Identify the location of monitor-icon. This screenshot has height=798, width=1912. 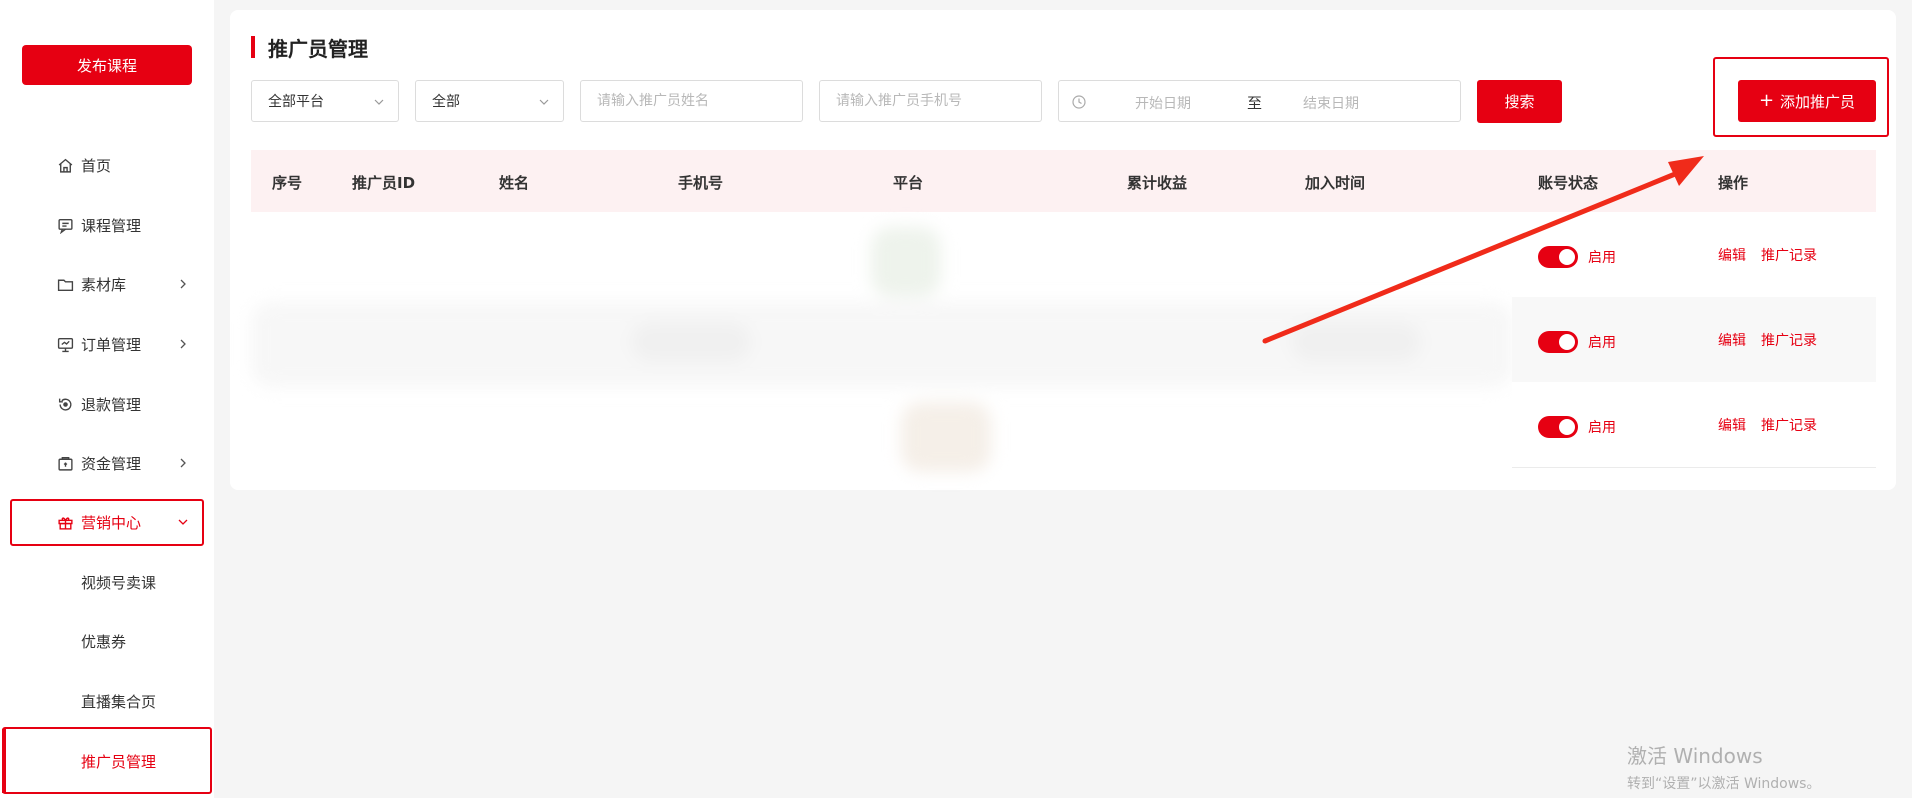
(65, 344).